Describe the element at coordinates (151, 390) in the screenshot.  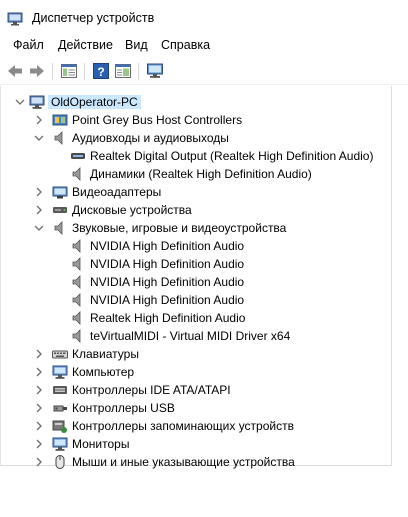
I see `category-label: Контроллеры IDE ATA/ATAPI` at that location.